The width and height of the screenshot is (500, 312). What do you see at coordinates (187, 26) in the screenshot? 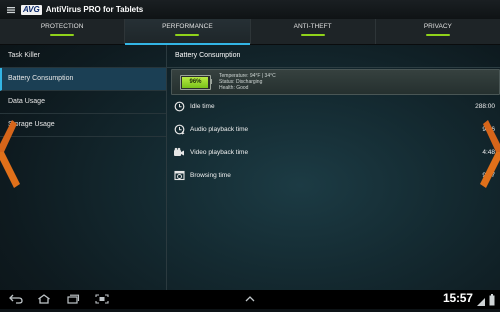
I see `tab-label: PERFORMANCE` at bounding box center [187, 26].